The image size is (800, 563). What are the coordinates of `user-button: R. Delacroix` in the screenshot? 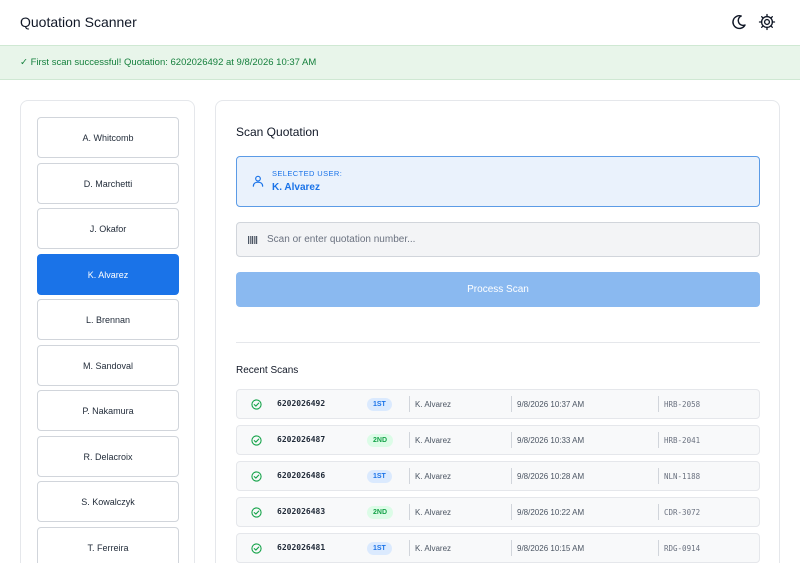 It's located at (108, 456).